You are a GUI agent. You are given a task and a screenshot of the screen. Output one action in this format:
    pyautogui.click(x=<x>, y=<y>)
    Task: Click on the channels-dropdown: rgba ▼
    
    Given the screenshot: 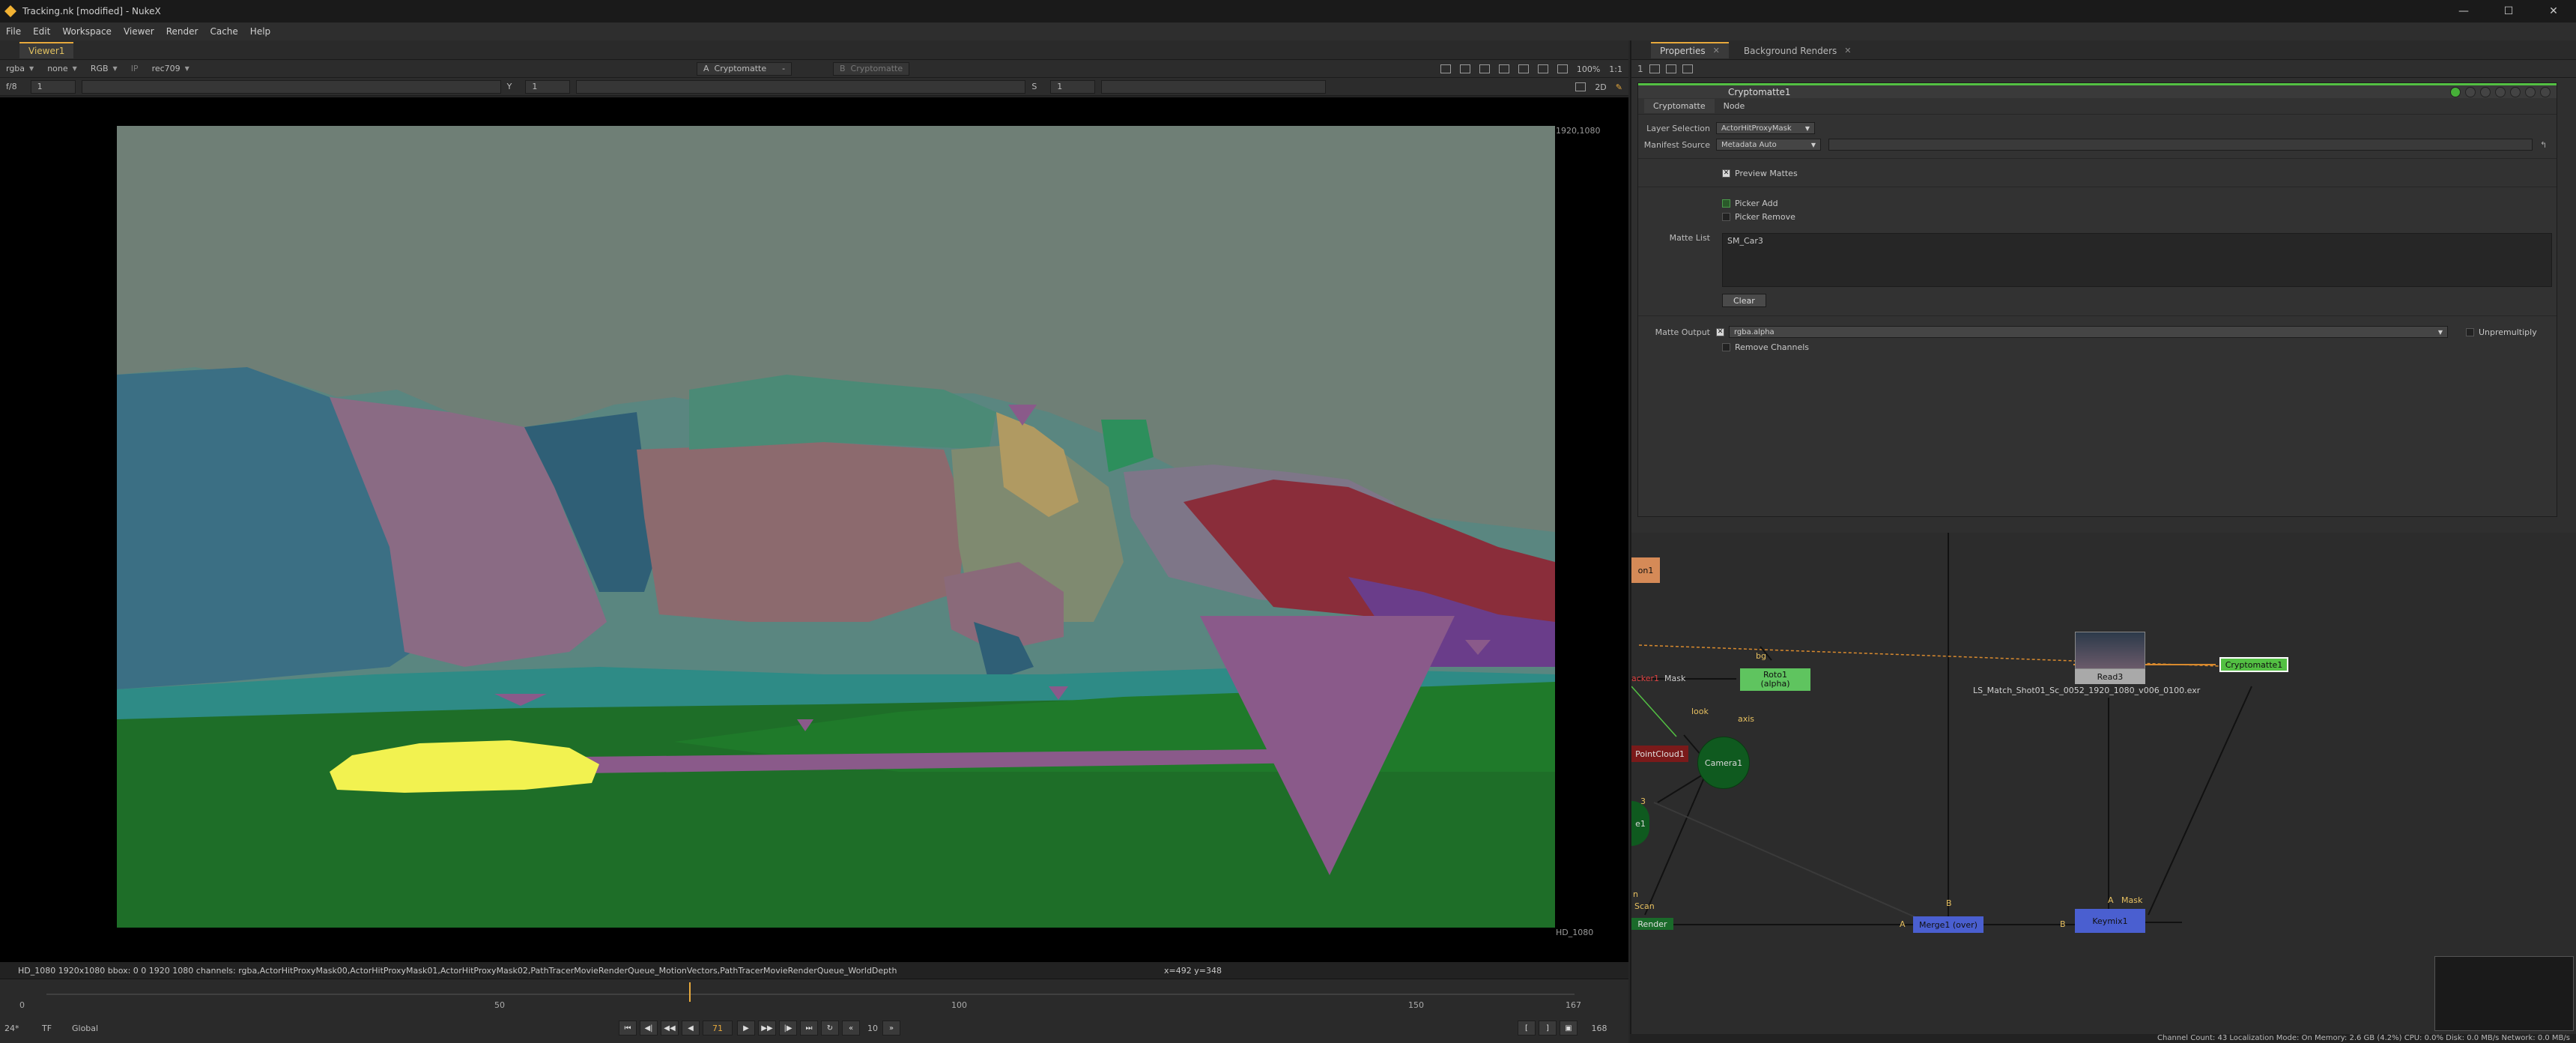 What is the action you would take?
    pyautogui.click(x=20, y=68)
    